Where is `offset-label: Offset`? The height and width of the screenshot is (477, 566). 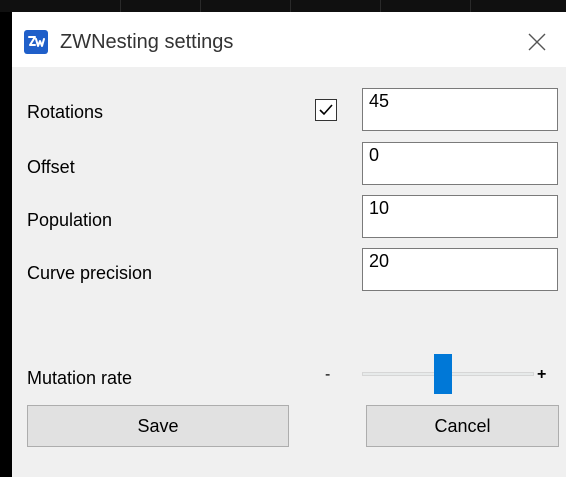 offset-label: Offset is located at coordinates (51, 167).